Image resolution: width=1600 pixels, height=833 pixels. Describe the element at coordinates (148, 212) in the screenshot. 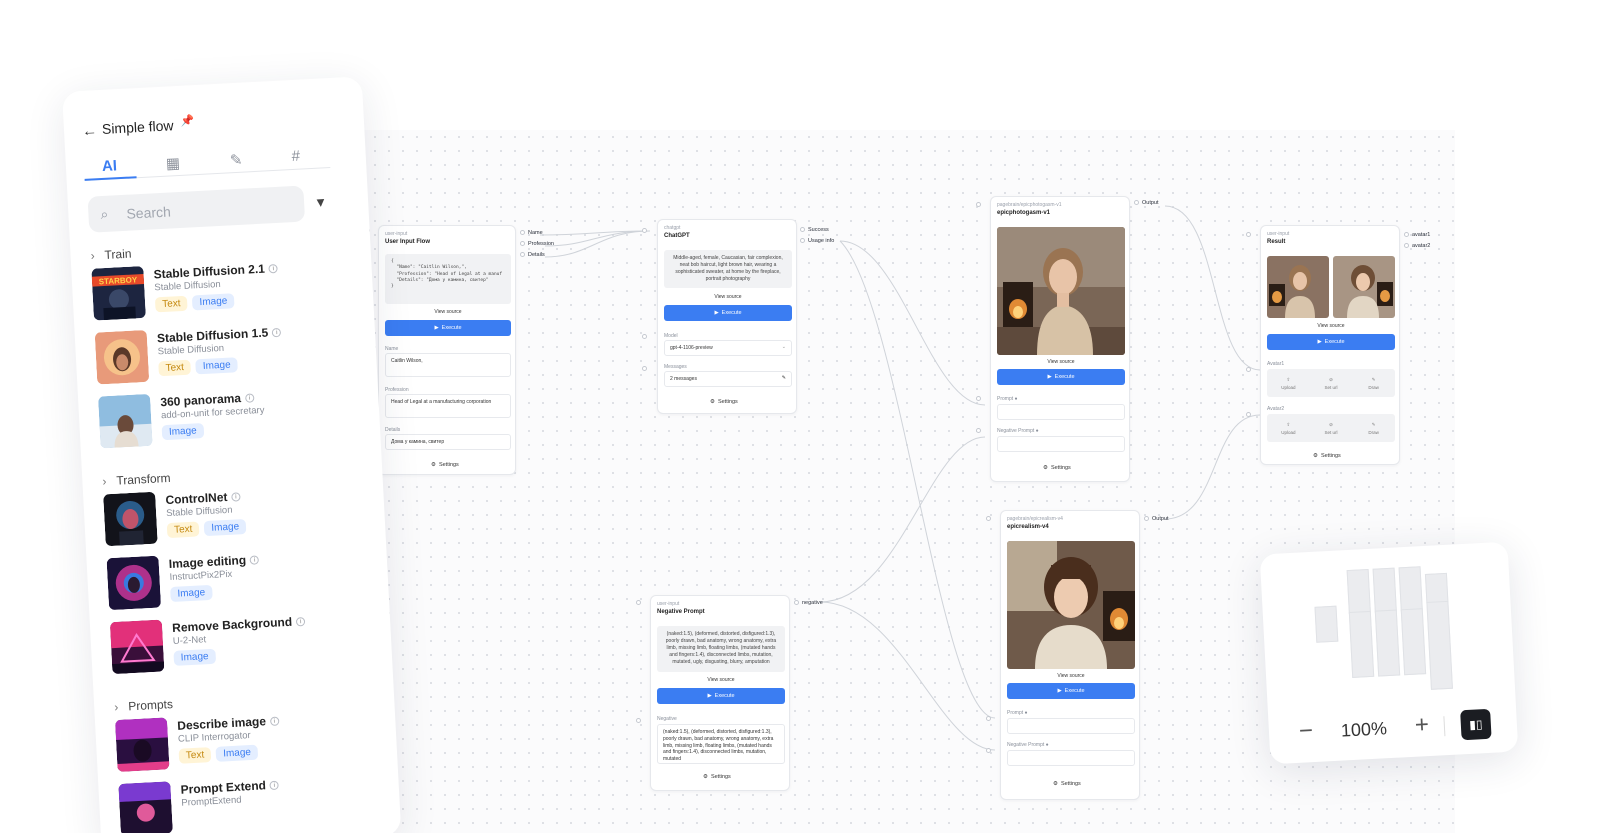

I see `search-input: Search` at that location.